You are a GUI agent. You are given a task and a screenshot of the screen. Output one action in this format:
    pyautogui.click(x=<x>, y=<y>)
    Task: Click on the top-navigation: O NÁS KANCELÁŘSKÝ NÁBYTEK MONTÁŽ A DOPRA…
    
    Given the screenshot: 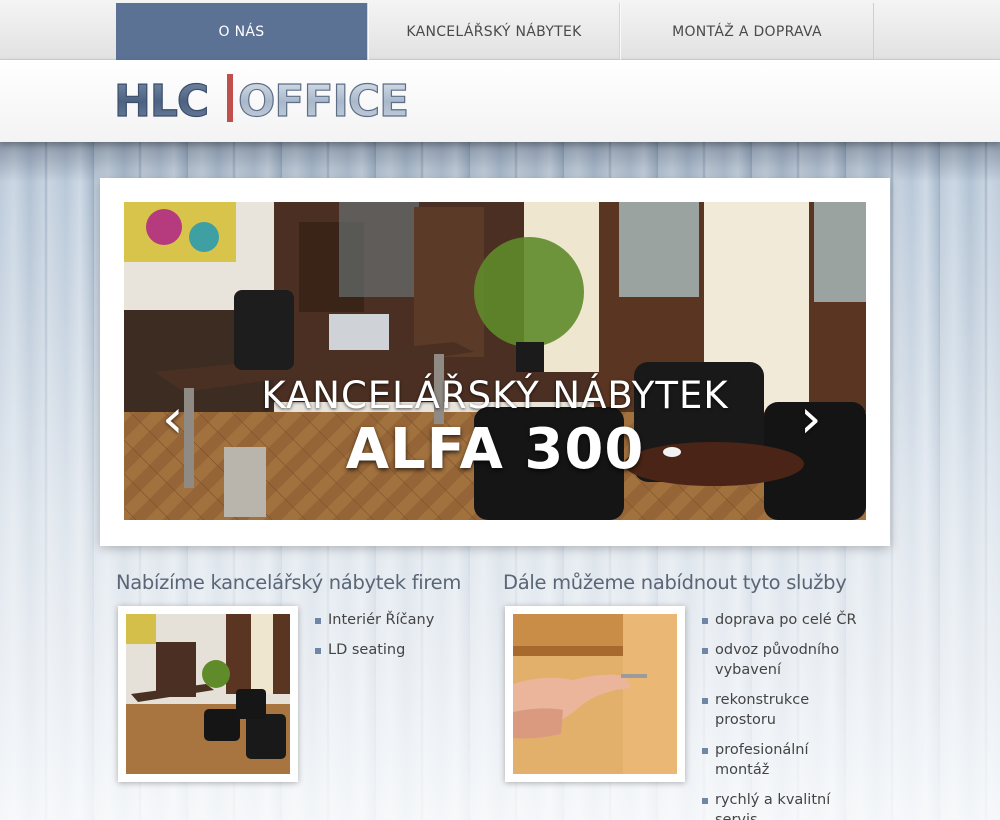 What is the action you would take?
    pyautogui.click(x=500, y=30)
    